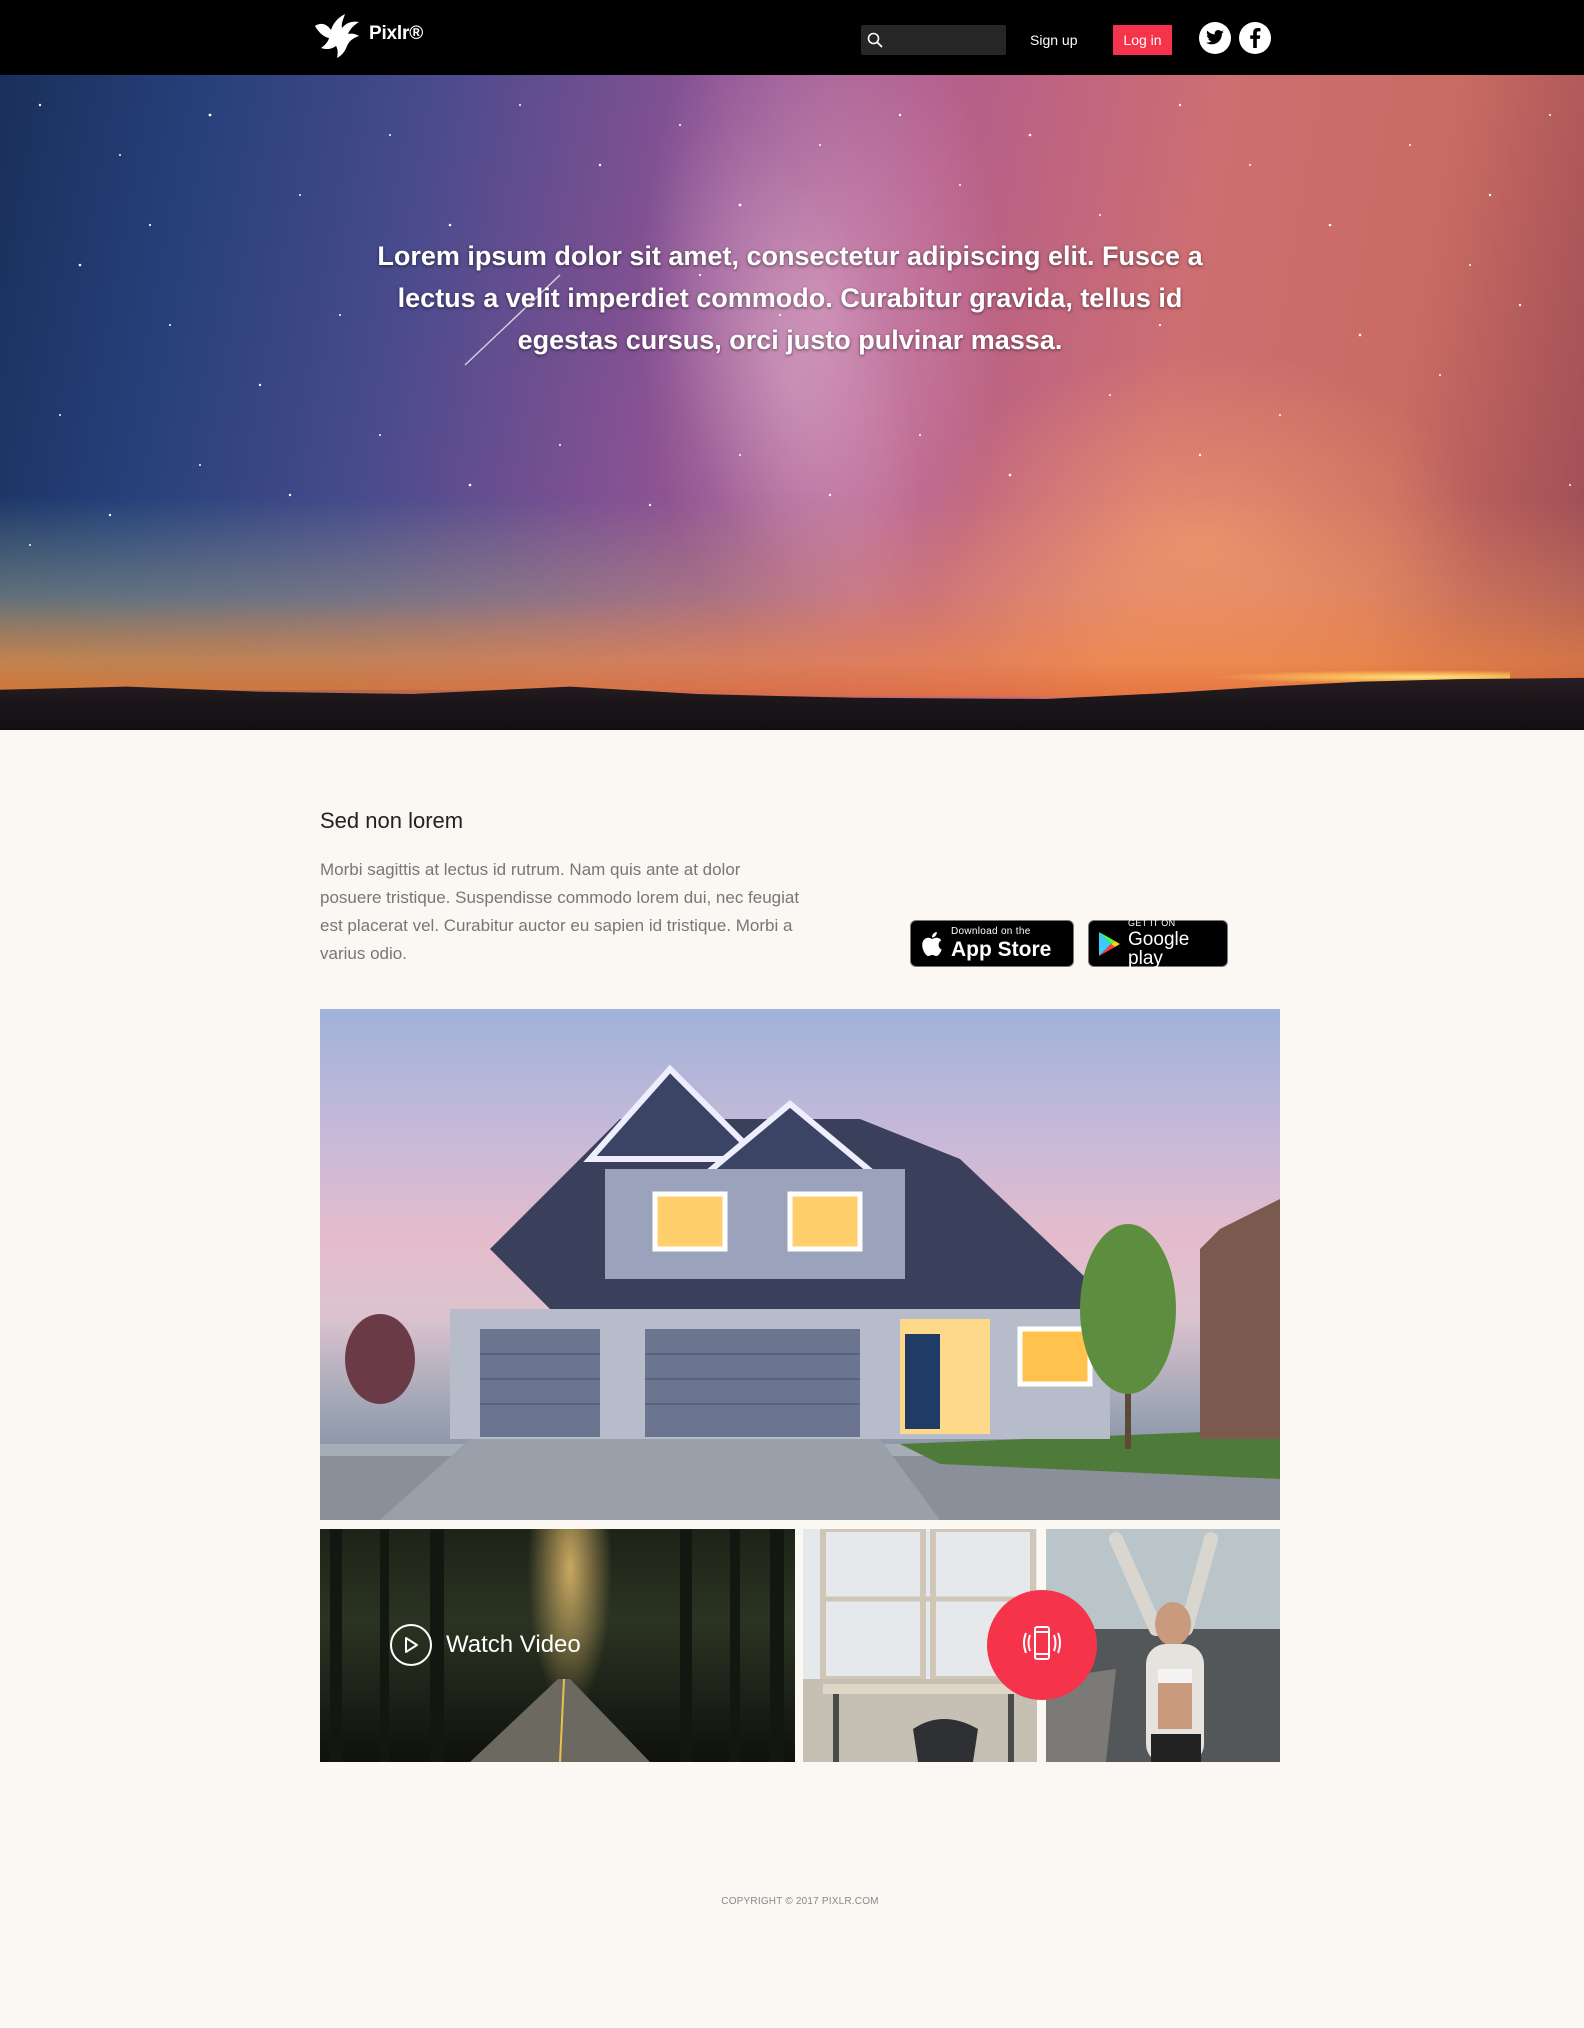 Image resolution: width=1584 pixels, height=2028 pixels. Describe the element at coordinates (411, 1645) in the screenshot. I see `play-icon` at that location.